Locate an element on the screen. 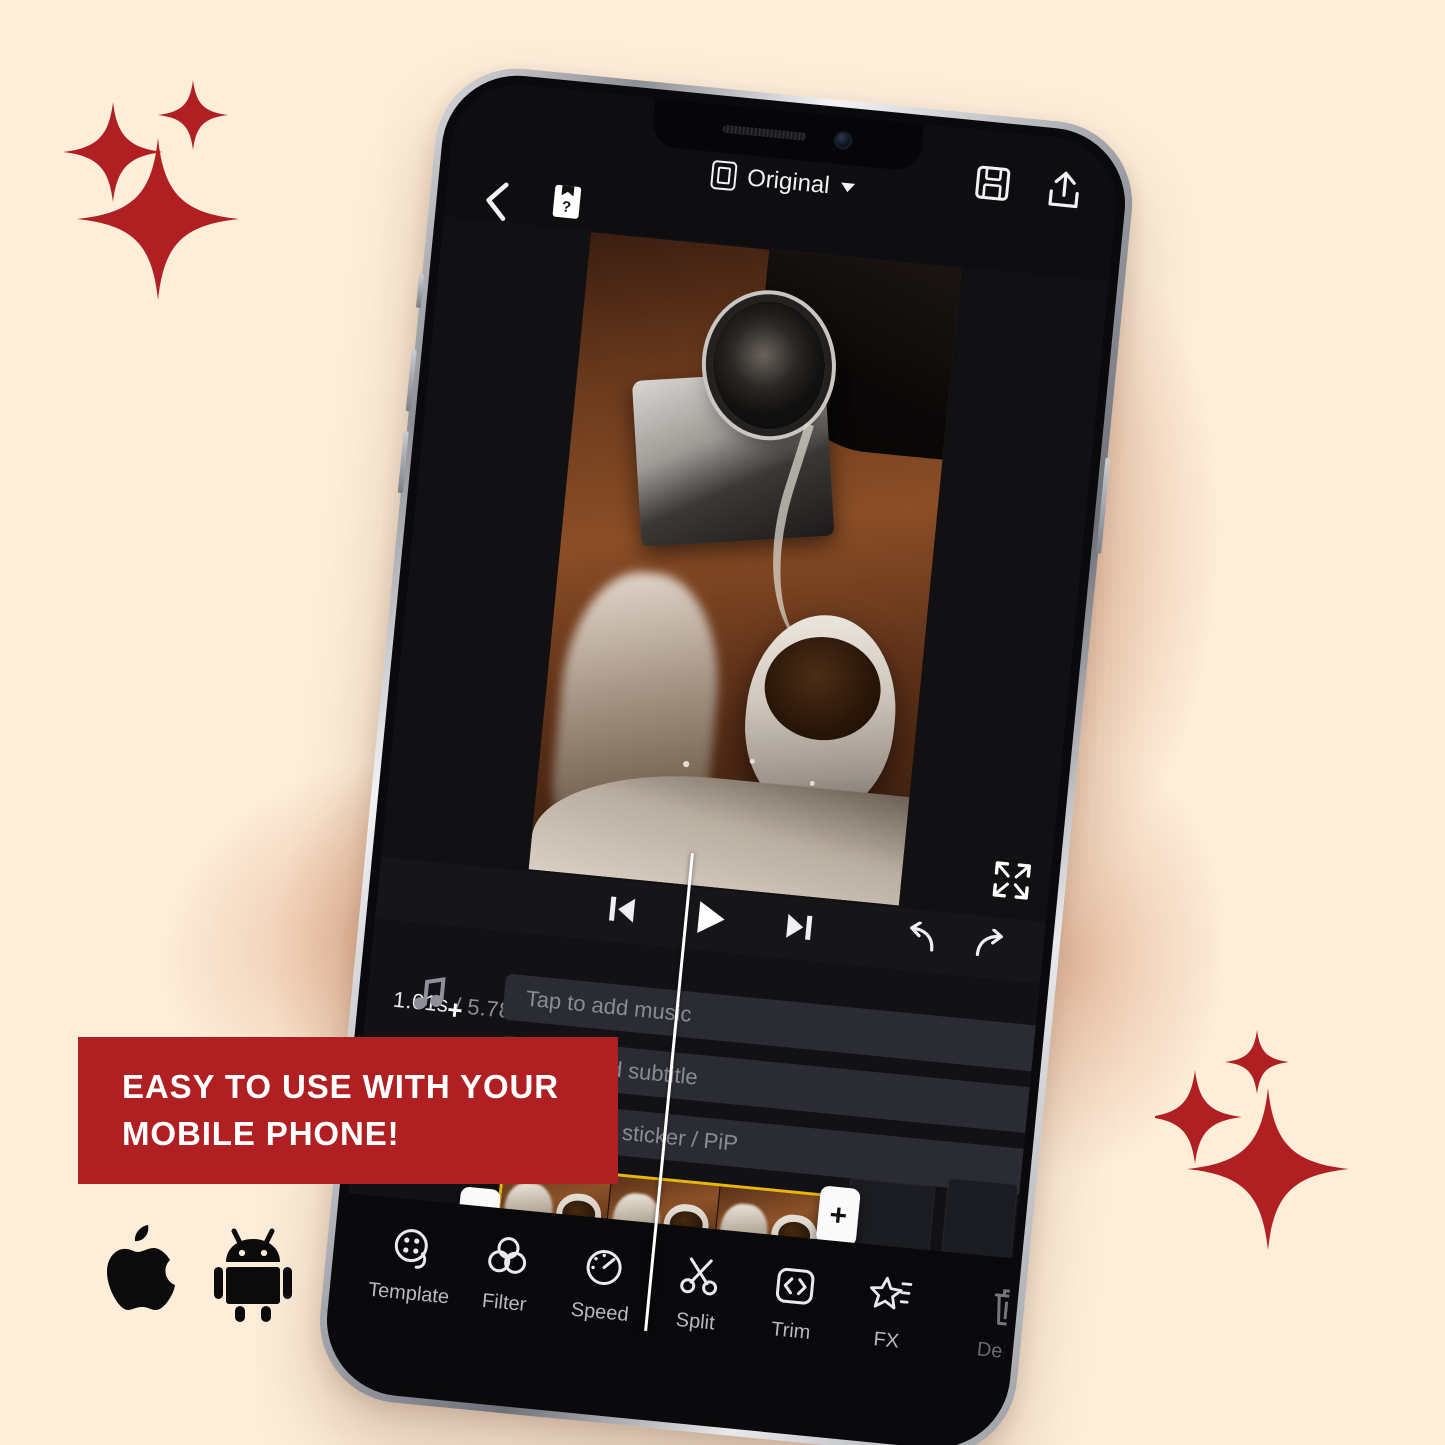  delete-trash-icon is located at coordinates (1011, 1308).